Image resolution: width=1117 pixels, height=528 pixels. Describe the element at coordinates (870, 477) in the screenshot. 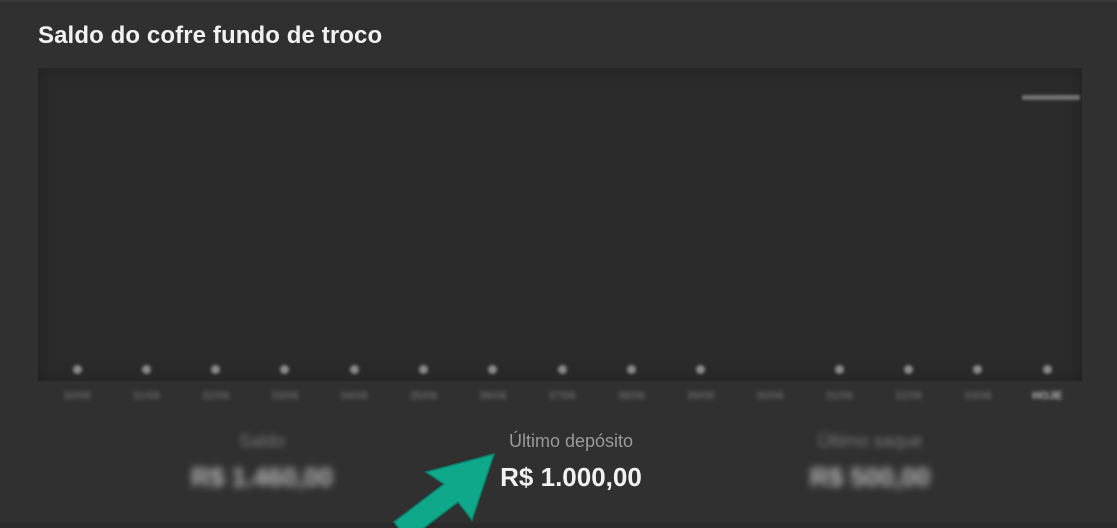

I see `last-withdrawal-value: R$ 500,00` at that location.